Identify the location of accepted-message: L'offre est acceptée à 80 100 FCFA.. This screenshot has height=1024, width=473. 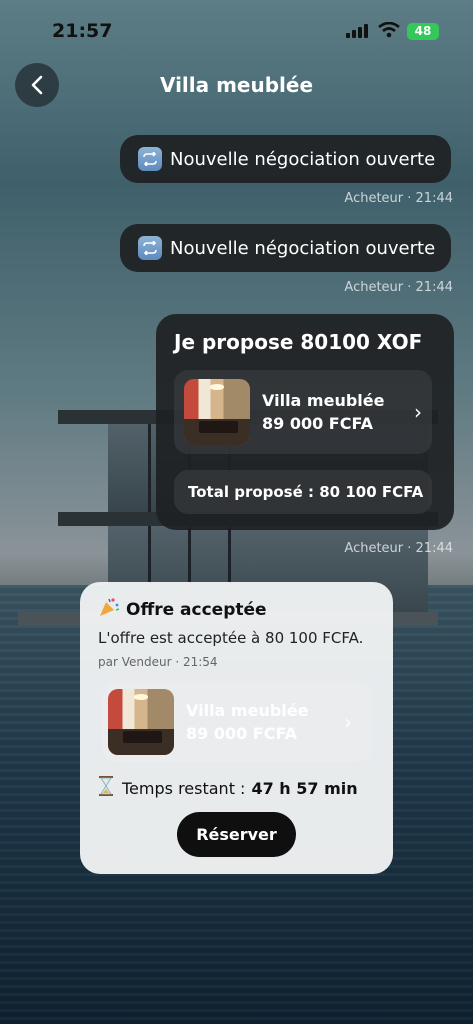
(231, 638).